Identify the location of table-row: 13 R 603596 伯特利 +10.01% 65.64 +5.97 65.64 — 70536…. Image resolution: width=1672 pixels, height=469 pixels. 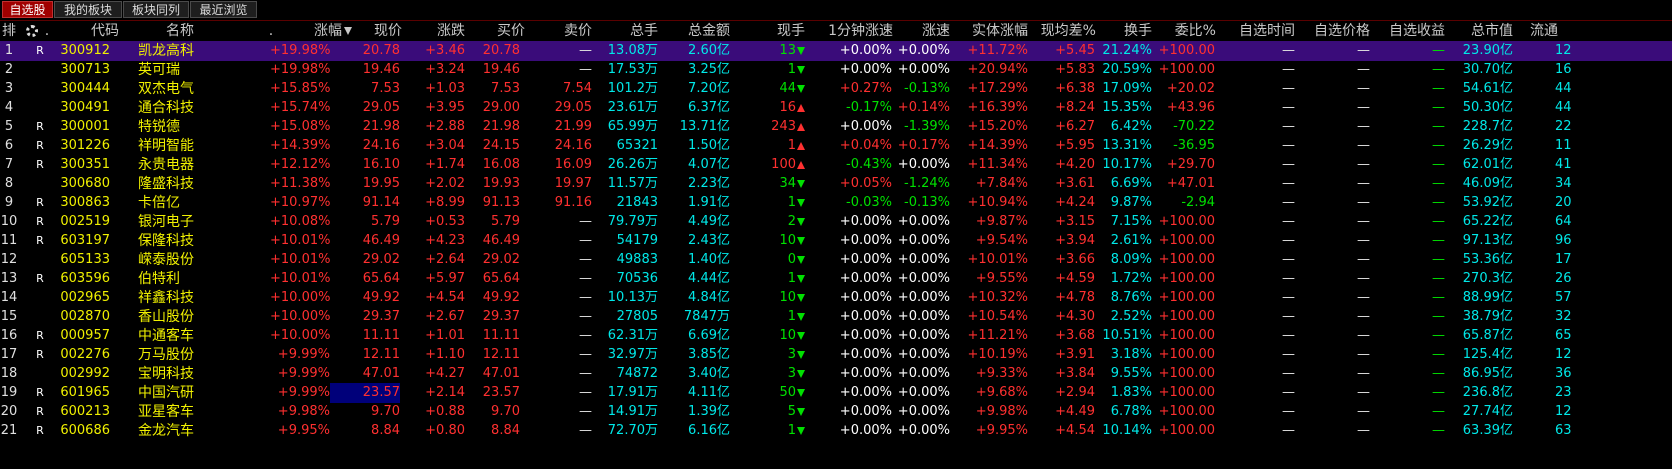
(836, 279).